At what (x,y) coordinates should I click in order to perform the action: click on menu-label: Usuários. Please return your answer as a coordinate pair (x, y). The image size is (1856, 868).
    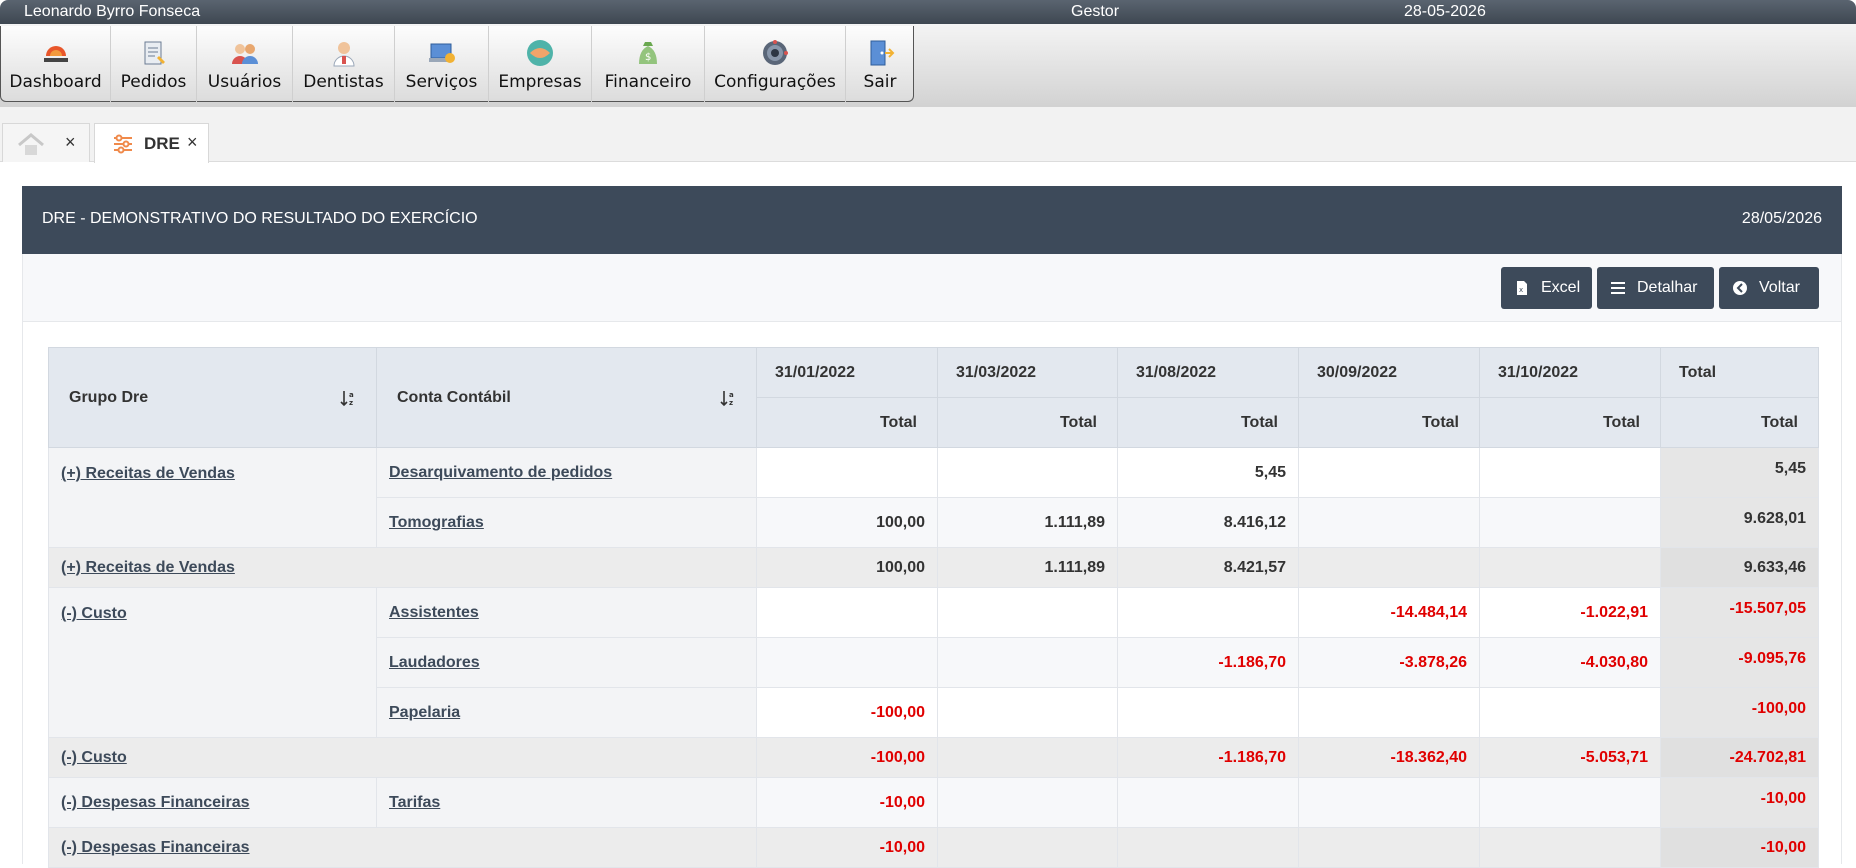
    Looking at the image, I should click on (244, 82).